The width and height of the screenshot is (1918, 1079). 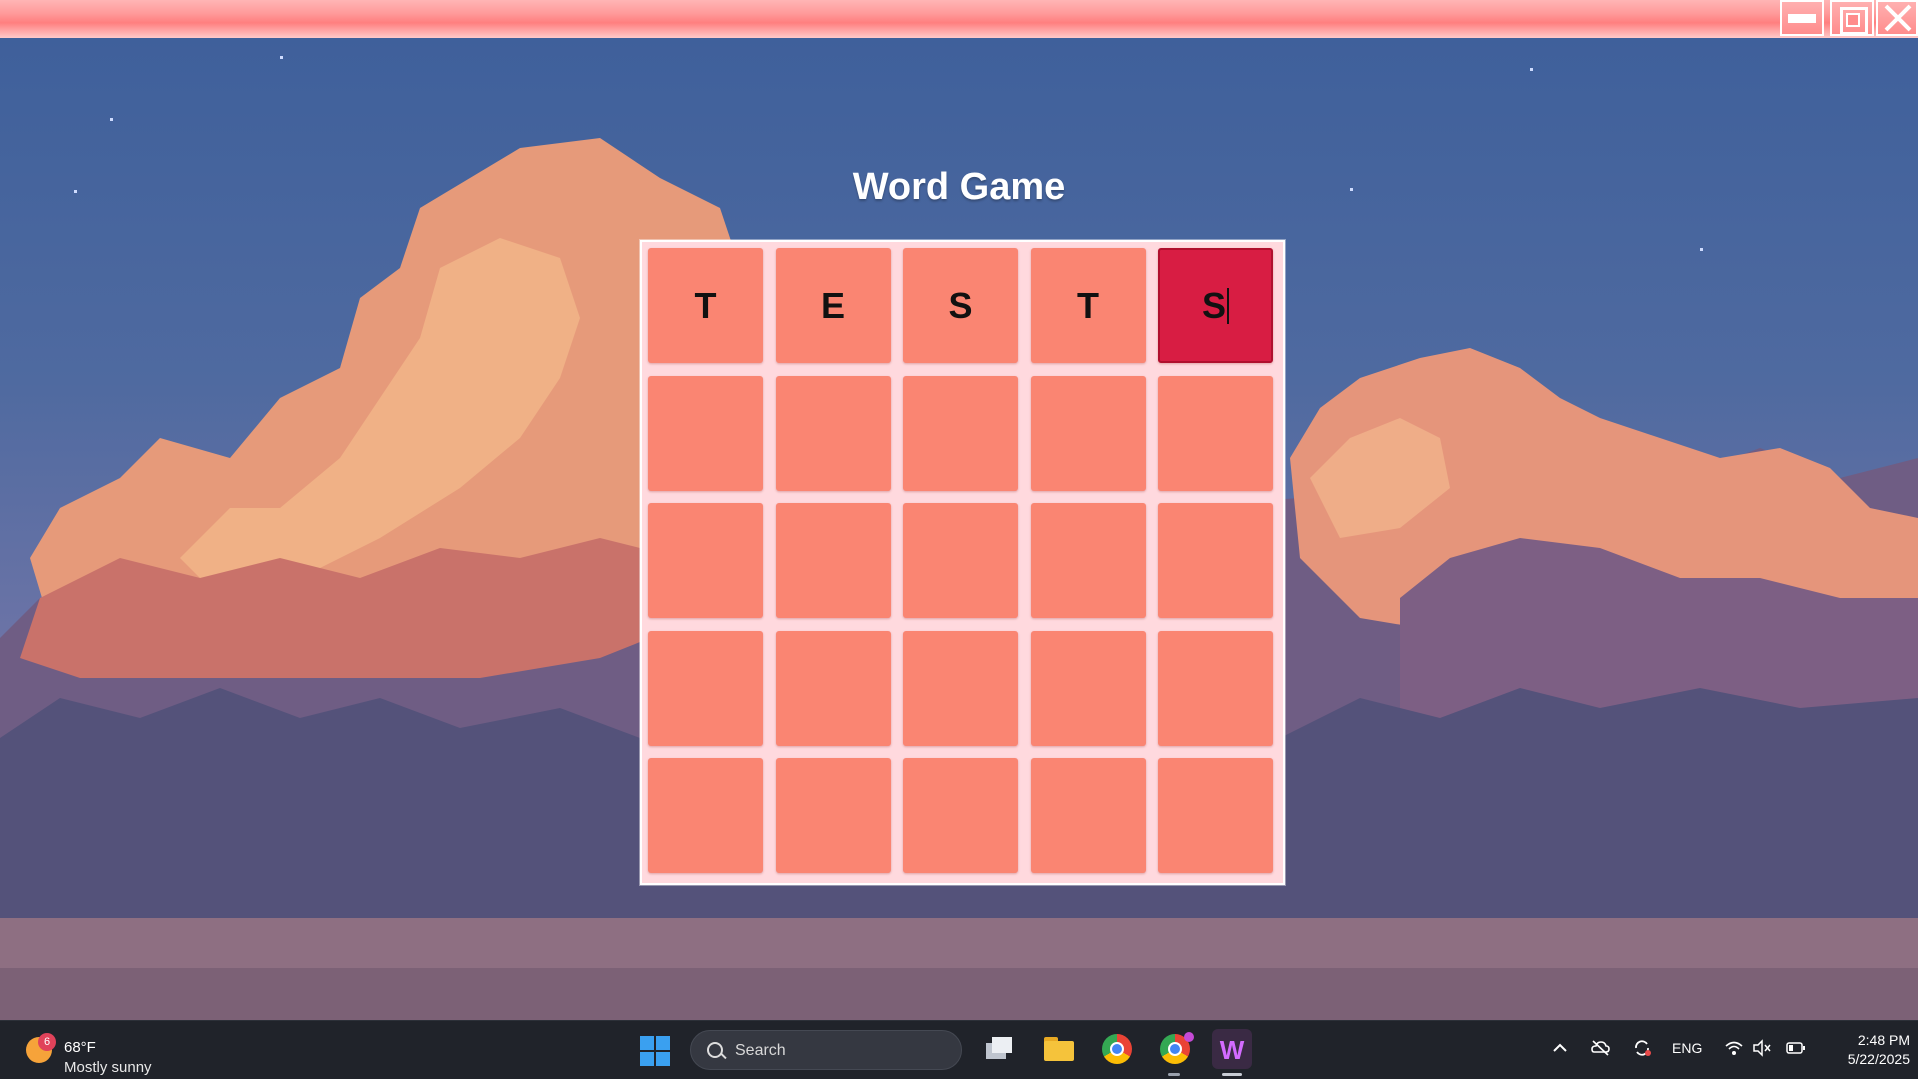 I want to click on letter-cell-active: S, so click(x=1215, y=305).